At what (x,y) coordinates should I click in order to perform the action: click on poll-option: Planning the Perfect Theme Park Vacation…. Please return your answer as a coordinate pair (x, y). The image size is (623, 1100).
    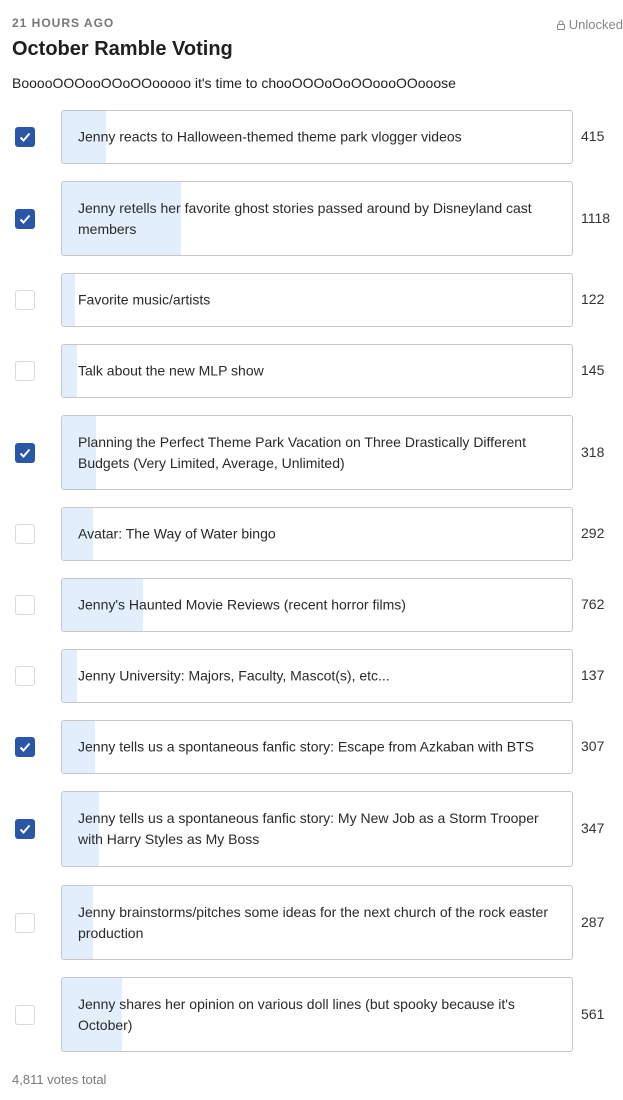
    Looking at the image, I should click on (311, 452).